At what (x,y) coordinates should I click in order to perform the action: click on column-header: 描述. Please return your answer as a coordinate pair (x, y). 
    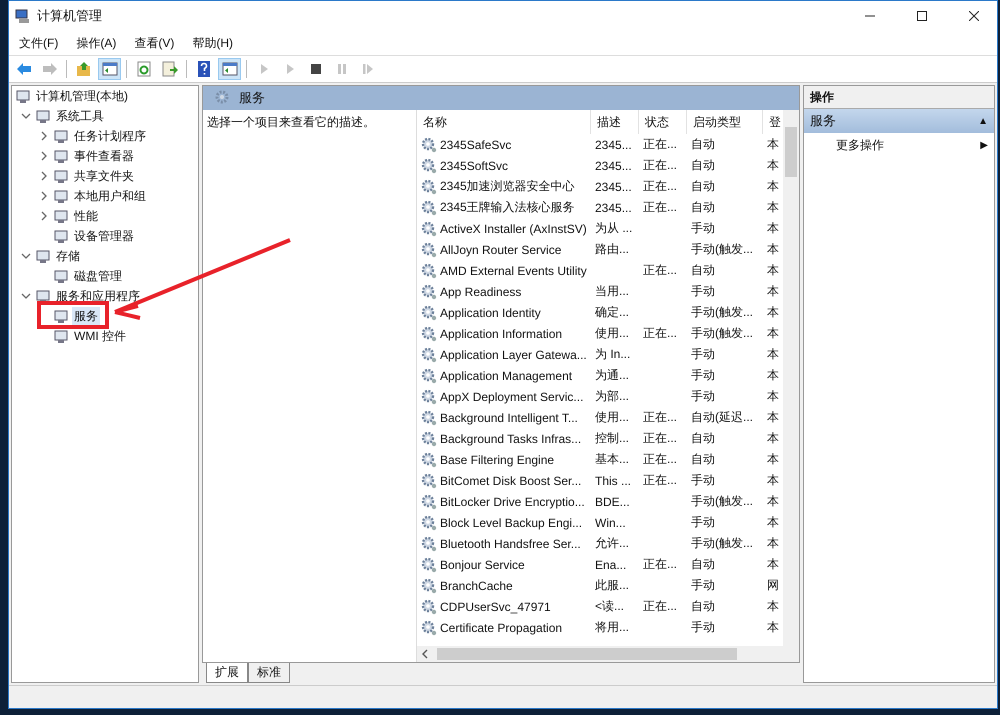
    Looking at the image, I should click on (615, 122).